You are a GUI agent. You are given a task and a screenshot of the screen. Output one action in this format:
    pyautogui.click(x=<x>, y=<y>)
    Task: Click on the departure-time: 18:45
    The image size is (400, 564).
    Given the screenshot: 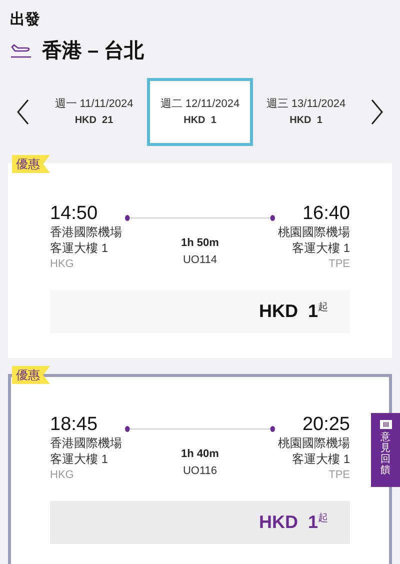 What is the action you would take?
    pyautogui.click(x=74, y=425)
    